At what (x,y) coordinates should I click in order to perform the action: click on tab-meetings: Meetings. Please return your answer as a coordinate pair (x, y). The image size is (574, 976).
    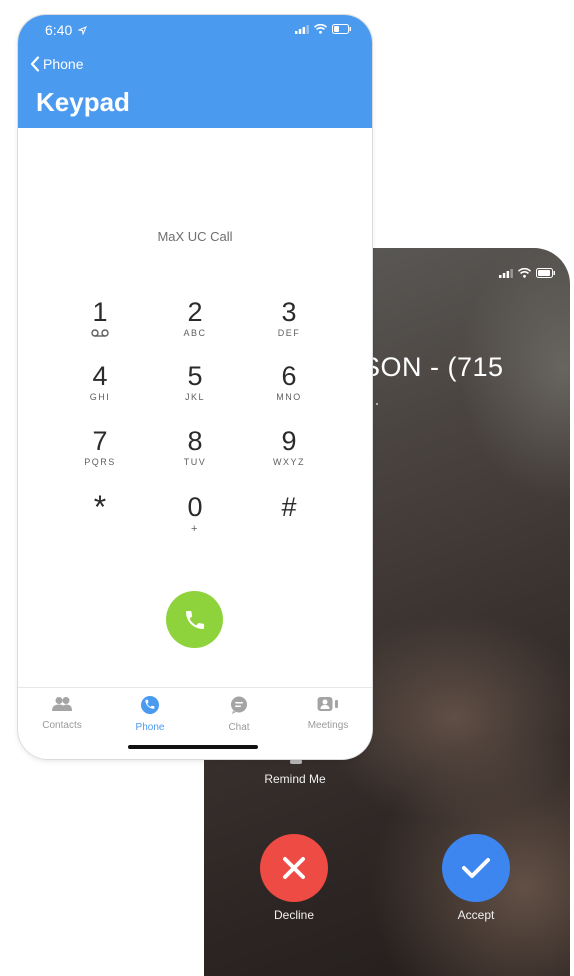
    Looking at the image, I should click on (328, 713).